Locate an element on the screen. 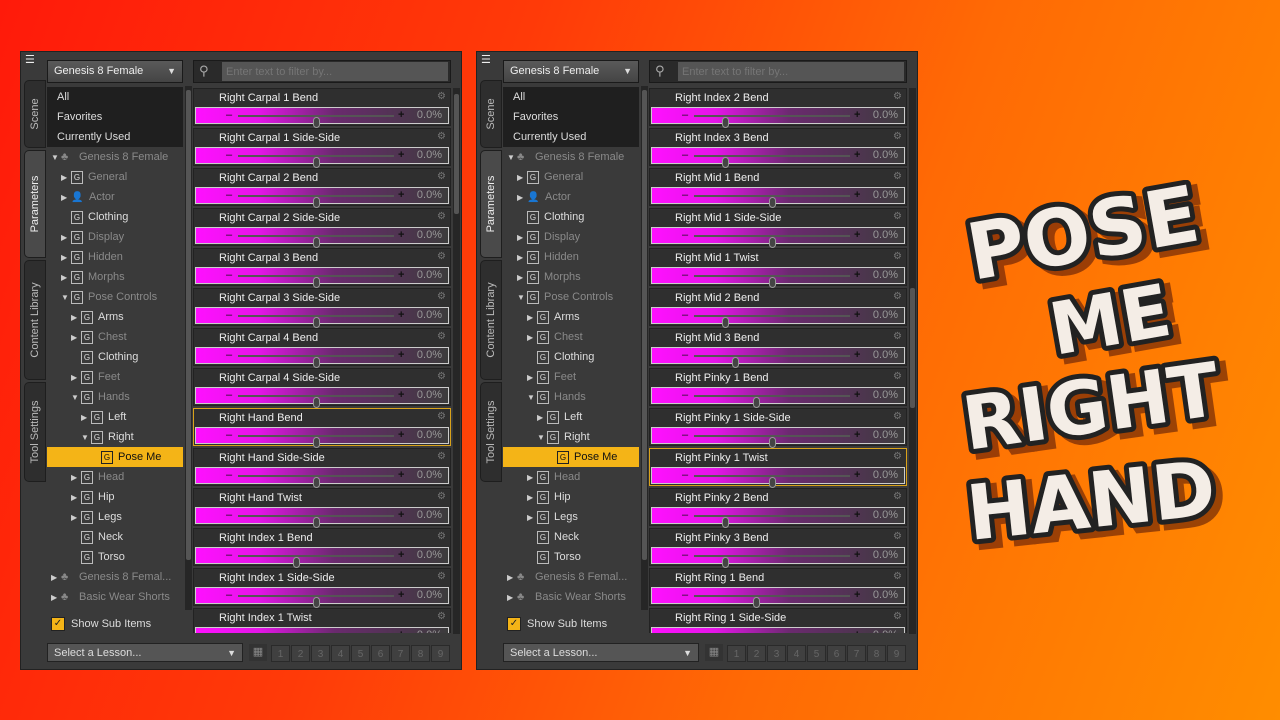 This screenshot has height=720, width=1280. tree-item: ▼ G Right is located at coordinates (571, 437).